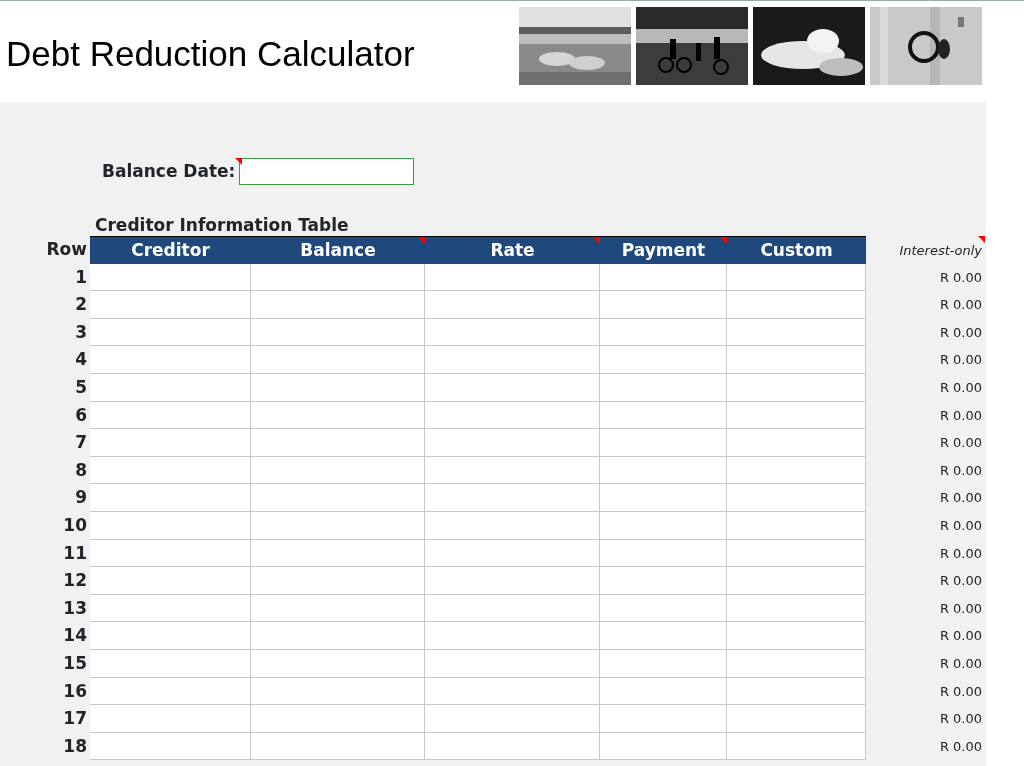 The width and height of the screenshot is (1024, 766). What do you see at coordinates (663, 250) in the screenshot?
I see `column-header: Payment` at bounding box center [663, 250].